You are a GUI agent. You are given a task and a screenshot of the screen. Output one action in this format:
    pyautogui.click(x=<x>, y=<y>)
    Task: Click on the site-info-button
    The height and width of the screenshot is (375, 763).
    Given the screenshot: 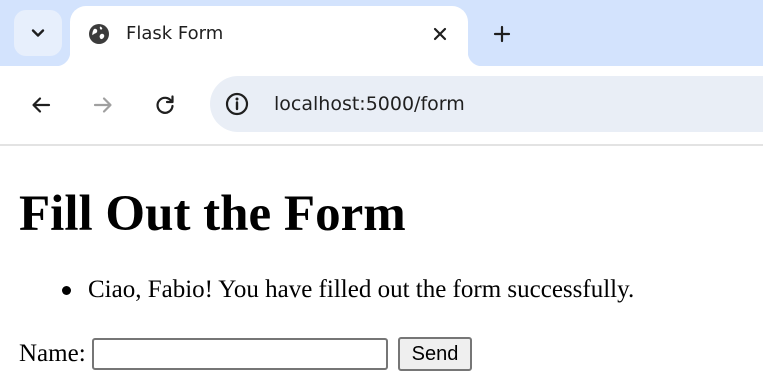 What is the action you would take?
    pyautogui.click(x=237, y=104)
    